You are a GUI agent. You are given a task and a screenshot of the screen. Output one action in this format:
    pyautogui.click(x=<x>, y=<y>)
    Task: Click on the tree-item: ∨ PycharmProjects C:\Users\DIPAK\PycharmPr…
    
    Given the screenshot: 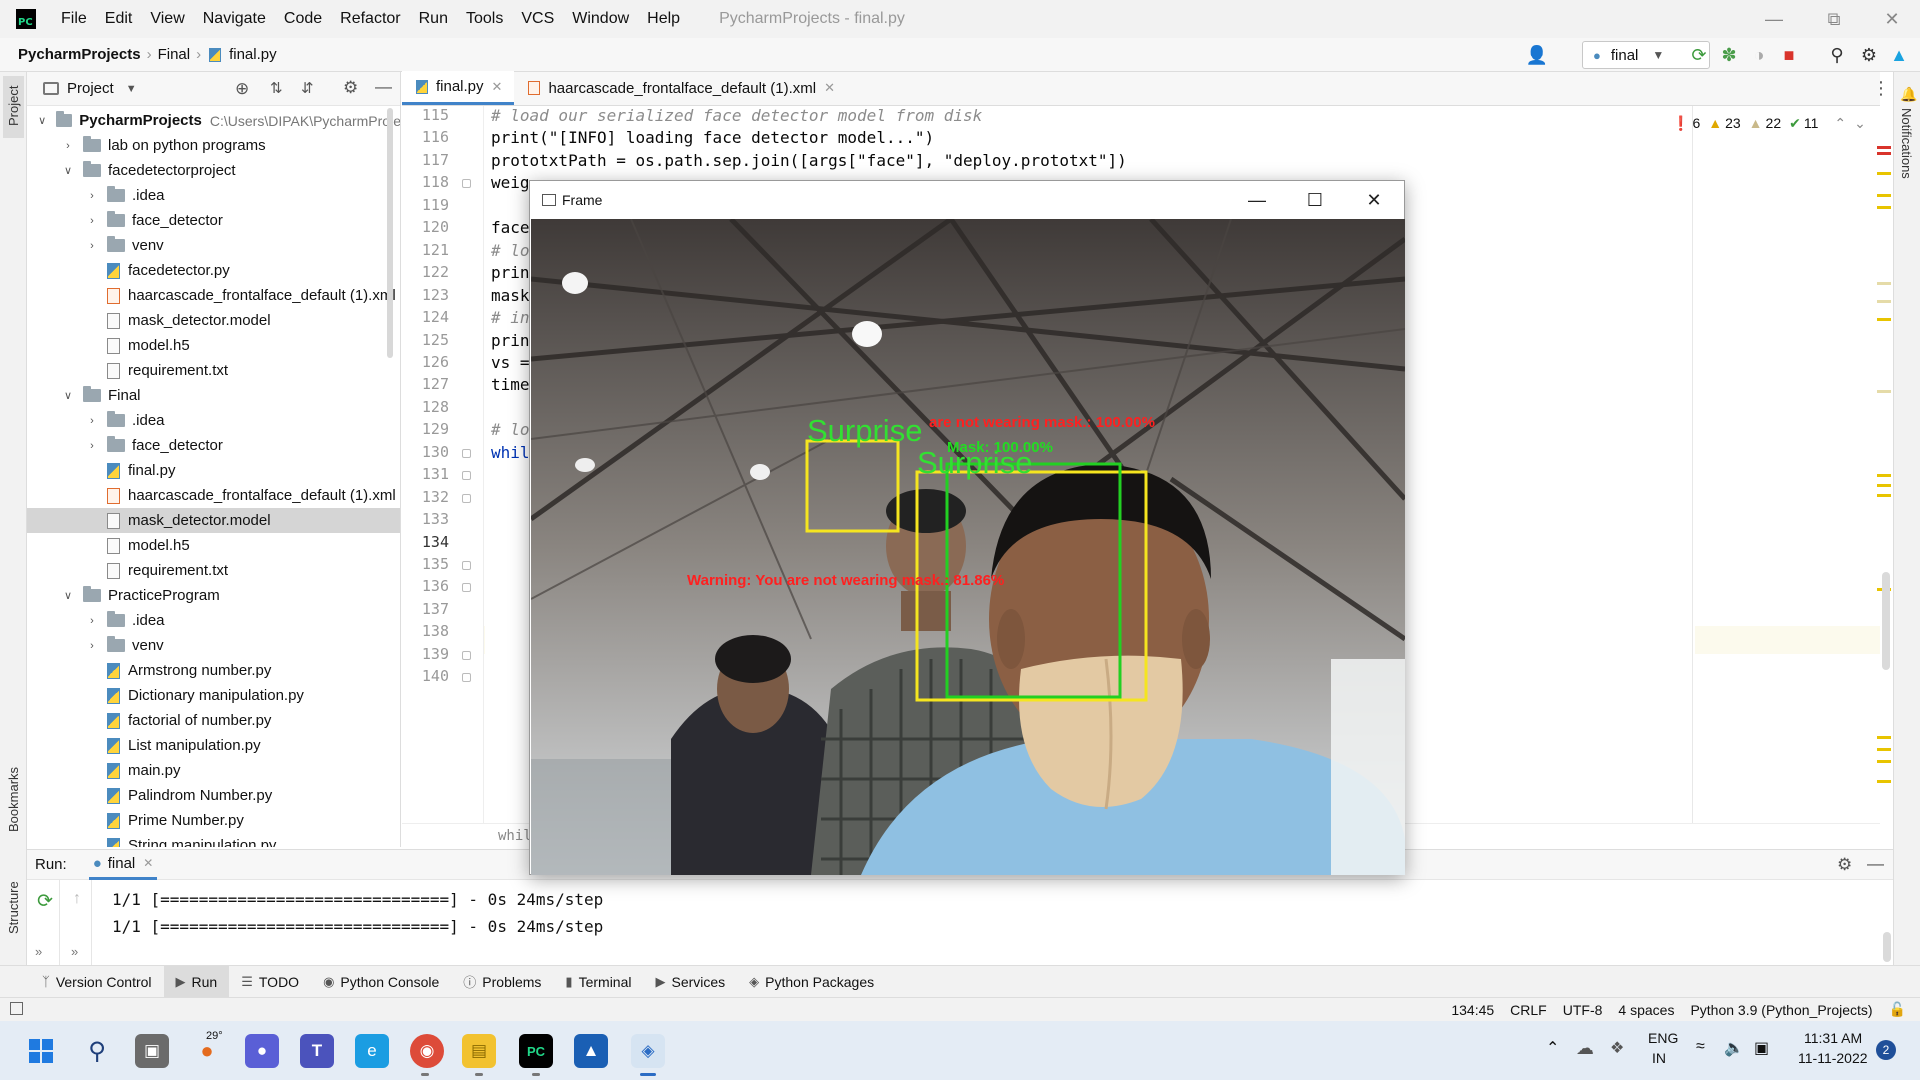 What is the action you would take?
    pyautogui.click(x=213, y=120)
    